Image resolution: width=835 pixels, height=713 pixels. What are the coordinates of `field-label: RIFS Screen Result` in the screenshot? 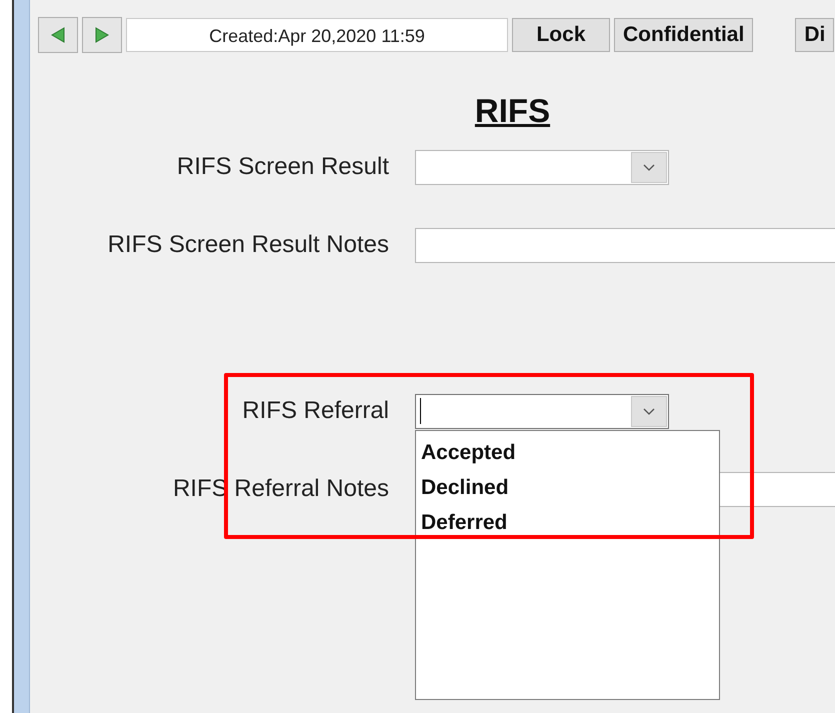 It's located at (282, 167).